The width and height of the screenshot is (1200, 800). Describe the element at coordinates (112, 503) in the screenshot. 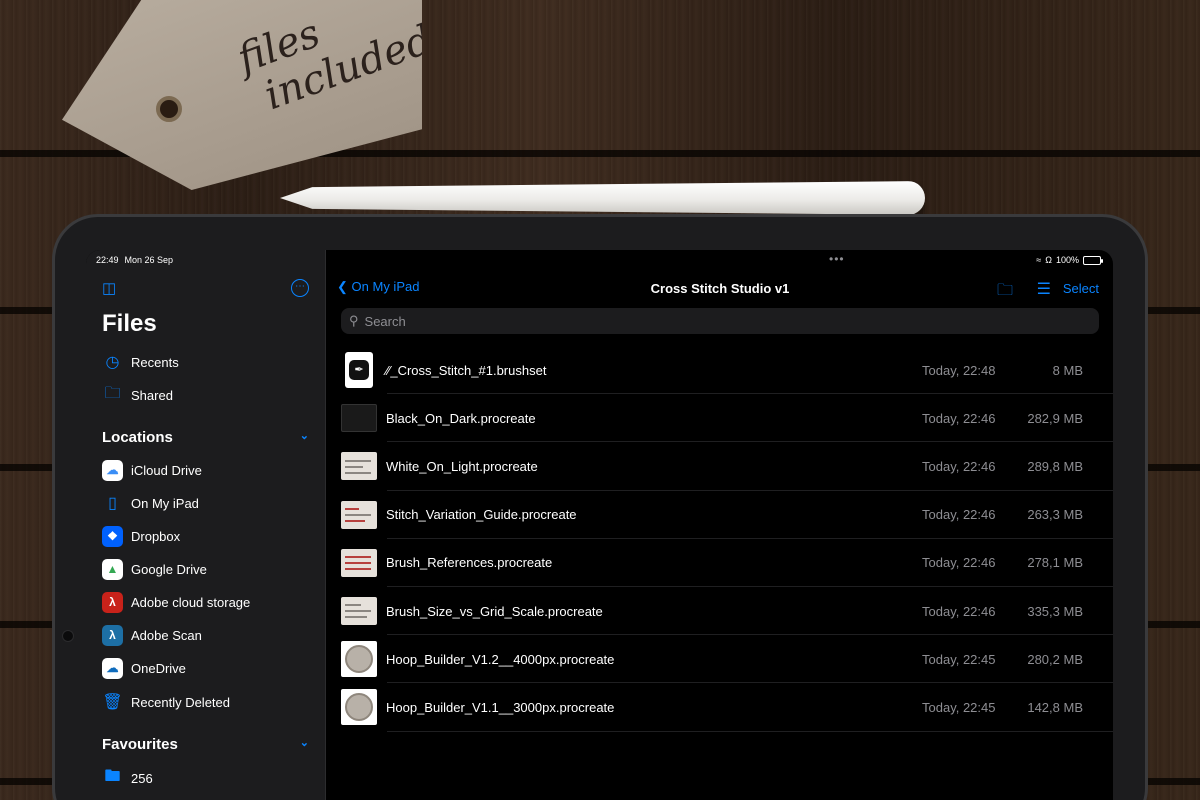

I see `ipad-icon: ▯` at that location.